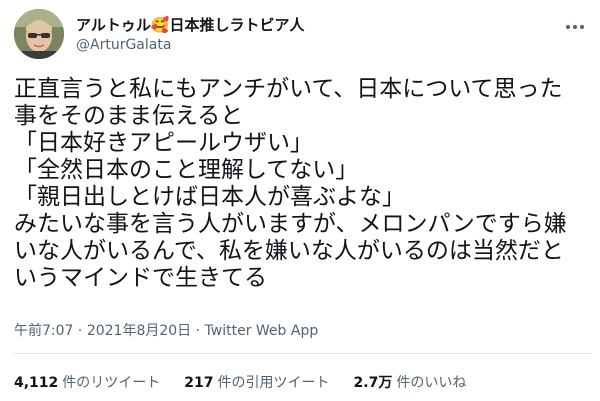  I want to click on retweets-stat: 4,112 件のリツイート, so click(87, 382).